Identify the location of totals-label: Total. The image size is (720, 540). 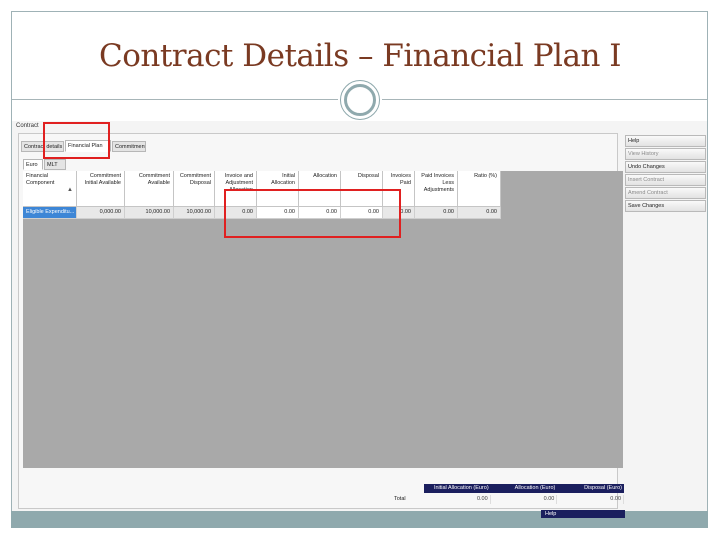
(400, 499).